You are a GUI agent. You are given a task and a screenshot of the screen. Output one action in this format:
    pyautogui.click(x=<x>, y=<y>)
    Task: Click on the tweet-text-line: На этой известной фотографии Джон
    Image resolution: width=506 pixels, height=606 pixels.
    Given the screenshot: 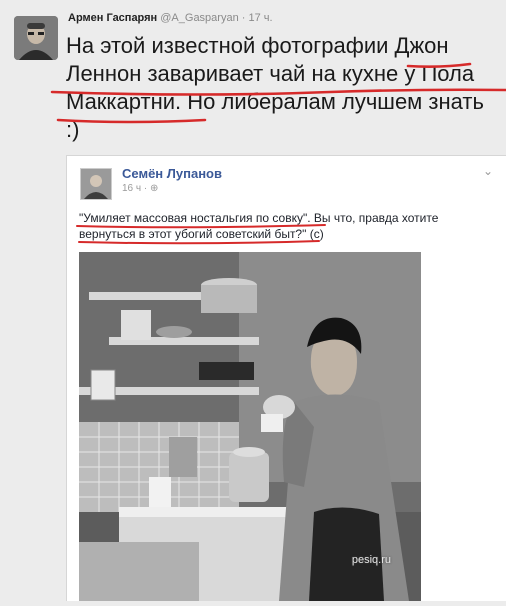 What is the action you would take?
    pyautogui.click(x=257, y=45)
    